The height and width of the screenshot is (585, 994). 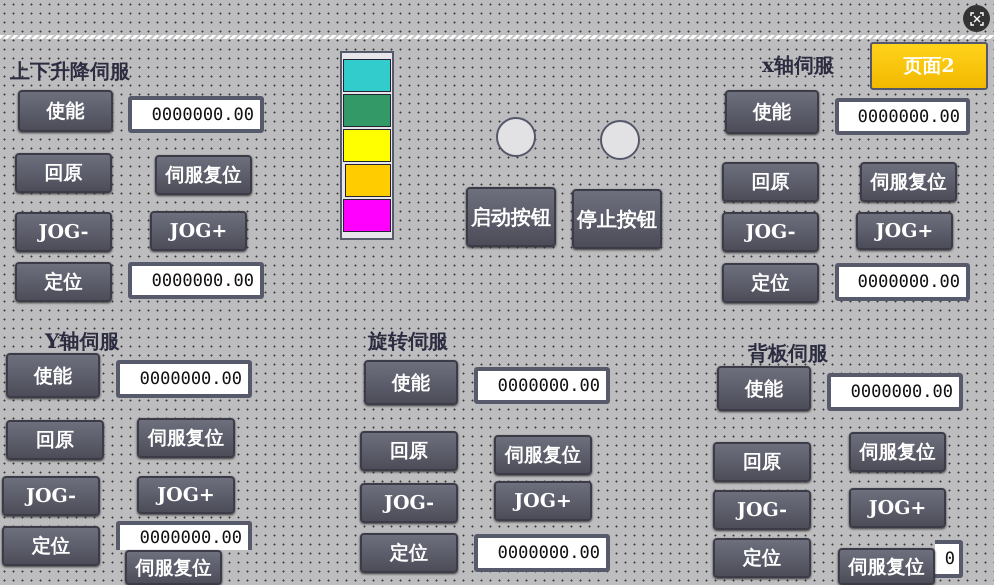 I want to click on section-title: Y轴伺服, so click(x=82, y=341).